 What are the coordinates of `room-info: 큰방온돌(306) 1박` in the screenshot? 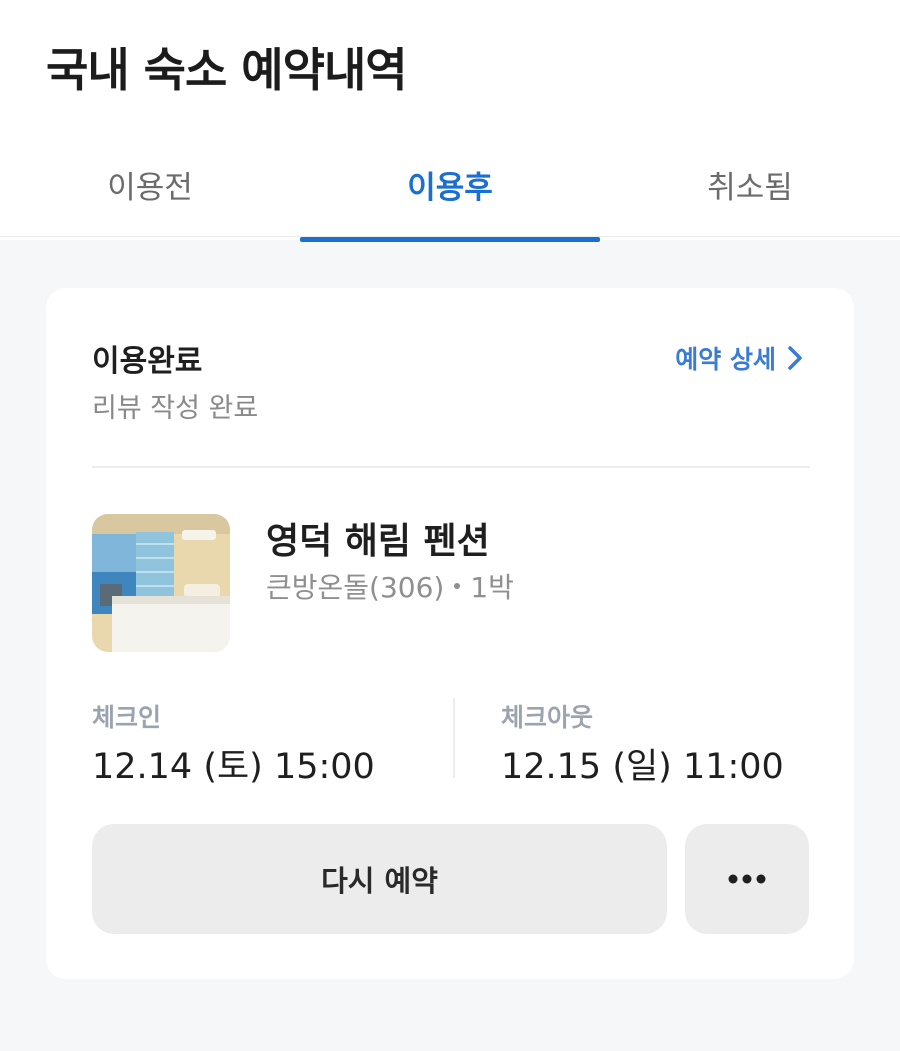 It's located at (390, 586).